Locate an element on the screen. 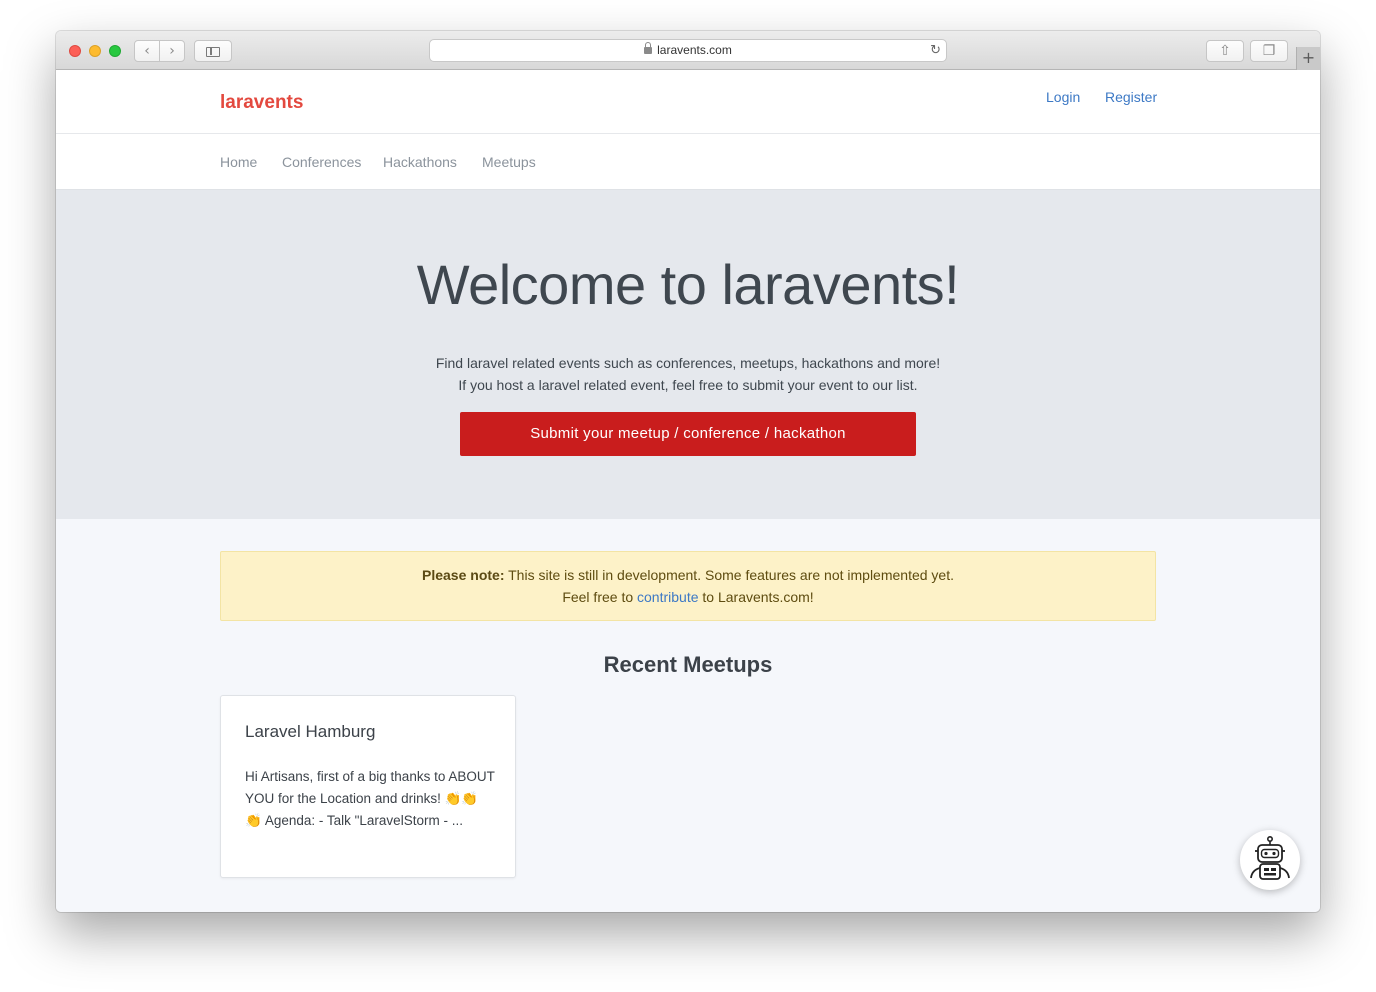 The image size is (1376, 992). sidebar-icon is located at coordinates (213, 52).